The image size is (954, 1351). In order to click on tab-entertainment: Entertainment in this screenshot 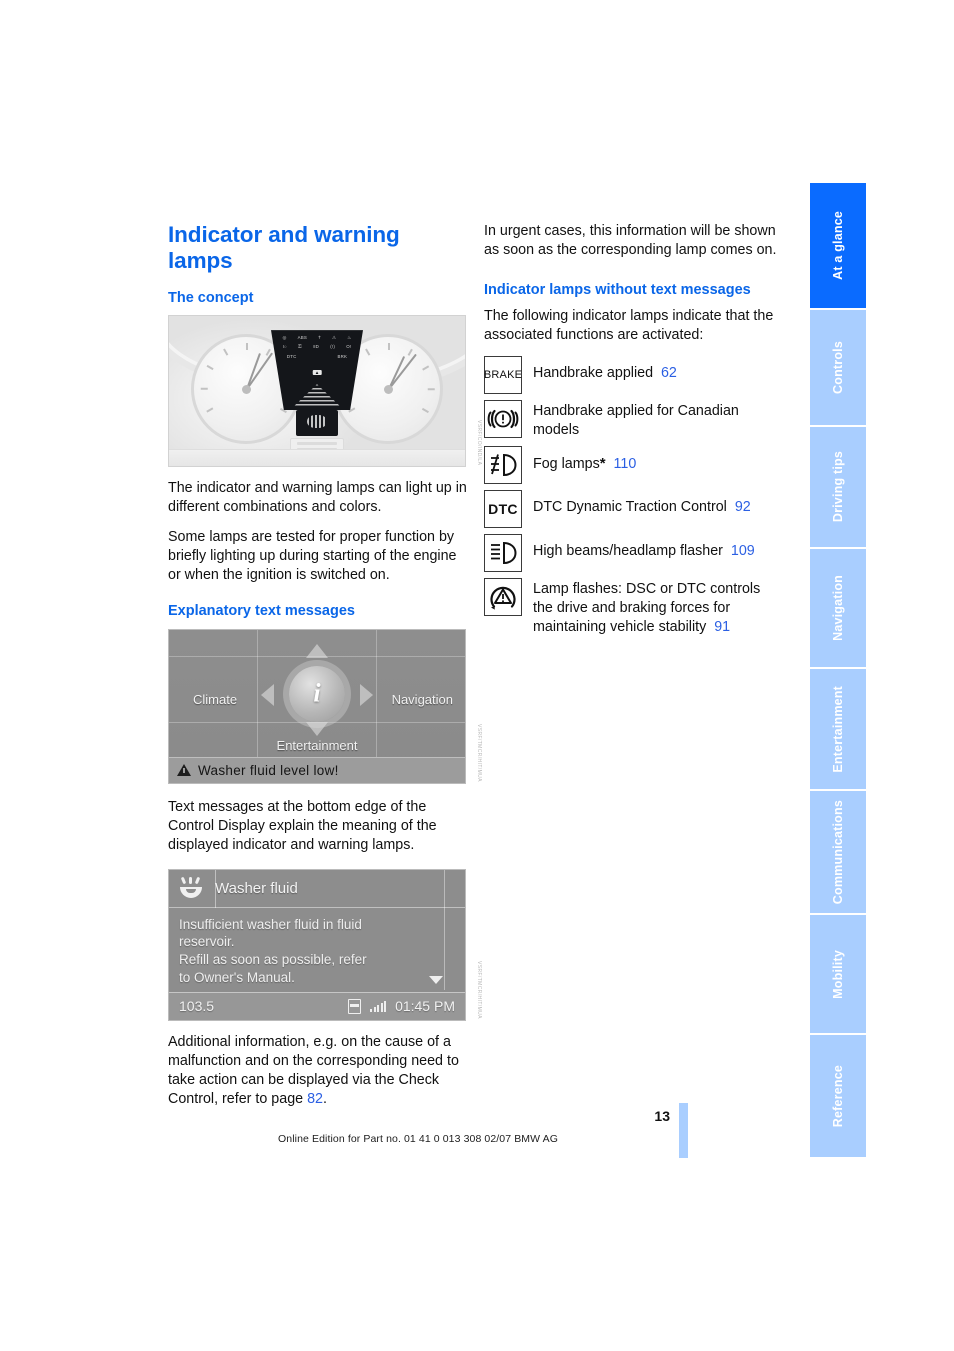, I will do `click(838, 729)`.